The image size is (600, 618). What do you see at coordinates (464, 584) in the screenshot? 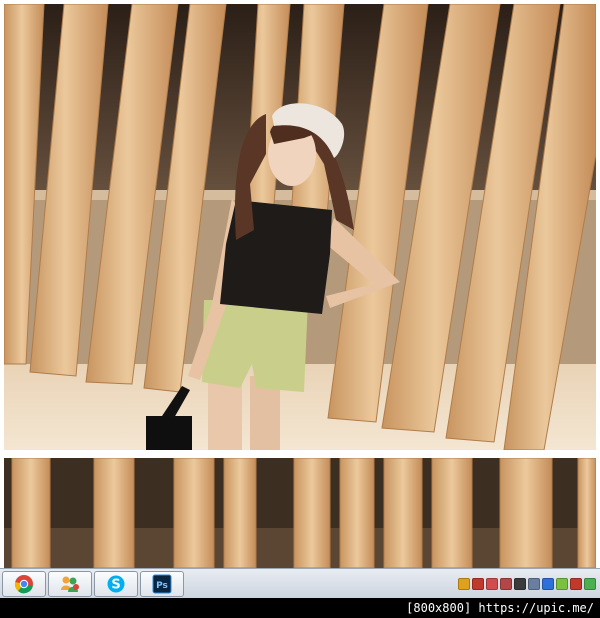
I see `lightbulb-icon` at bounding box center [464, 584].